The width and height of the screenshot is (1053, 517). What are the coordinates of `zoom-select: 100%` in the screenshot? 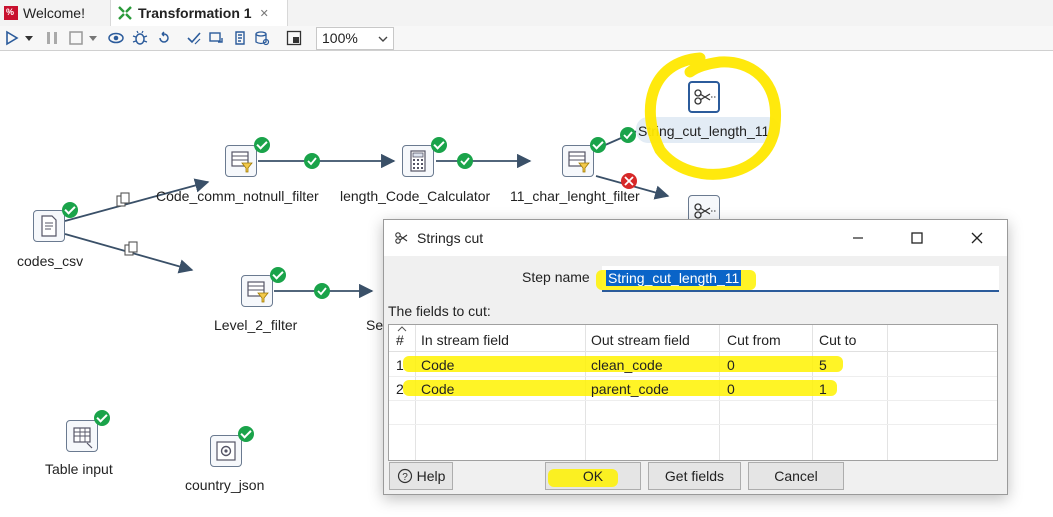 It's located at (355, 38).